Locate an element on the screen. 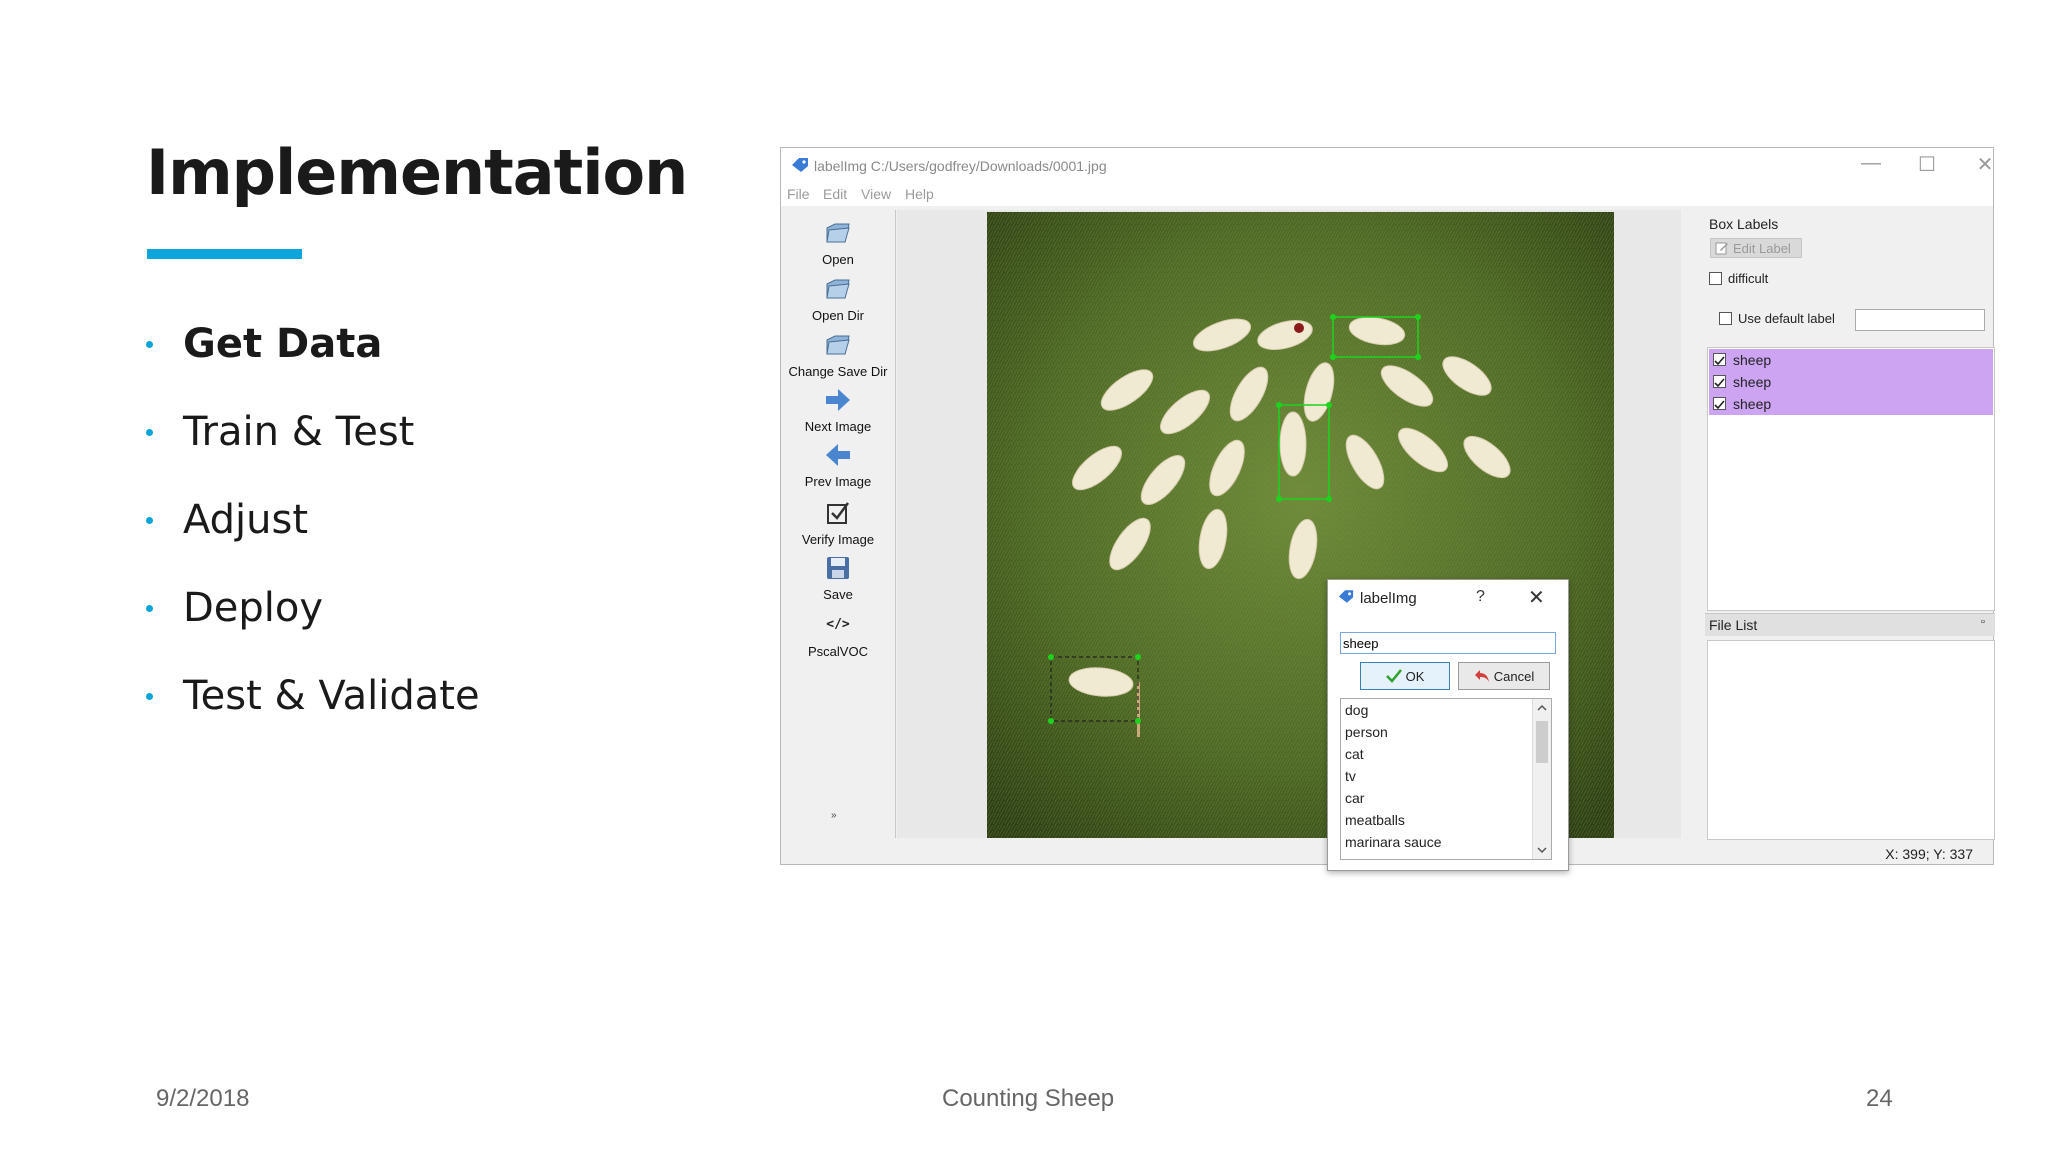 This screenshot has height=1152, width=2048. menu-bar: File Edit View Help is located at coordinates (1387, 194).